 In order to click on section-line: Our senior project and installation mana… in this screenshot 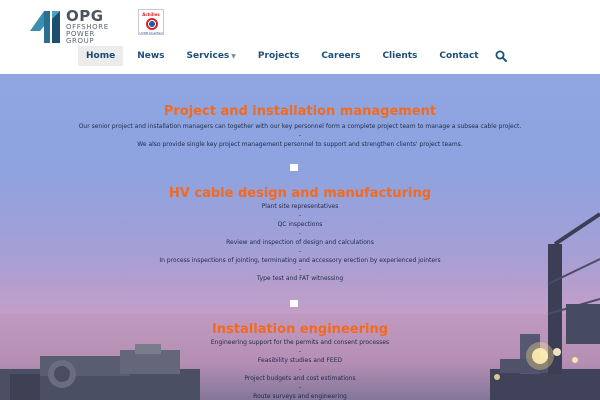, I will do `click(300, 126)`.